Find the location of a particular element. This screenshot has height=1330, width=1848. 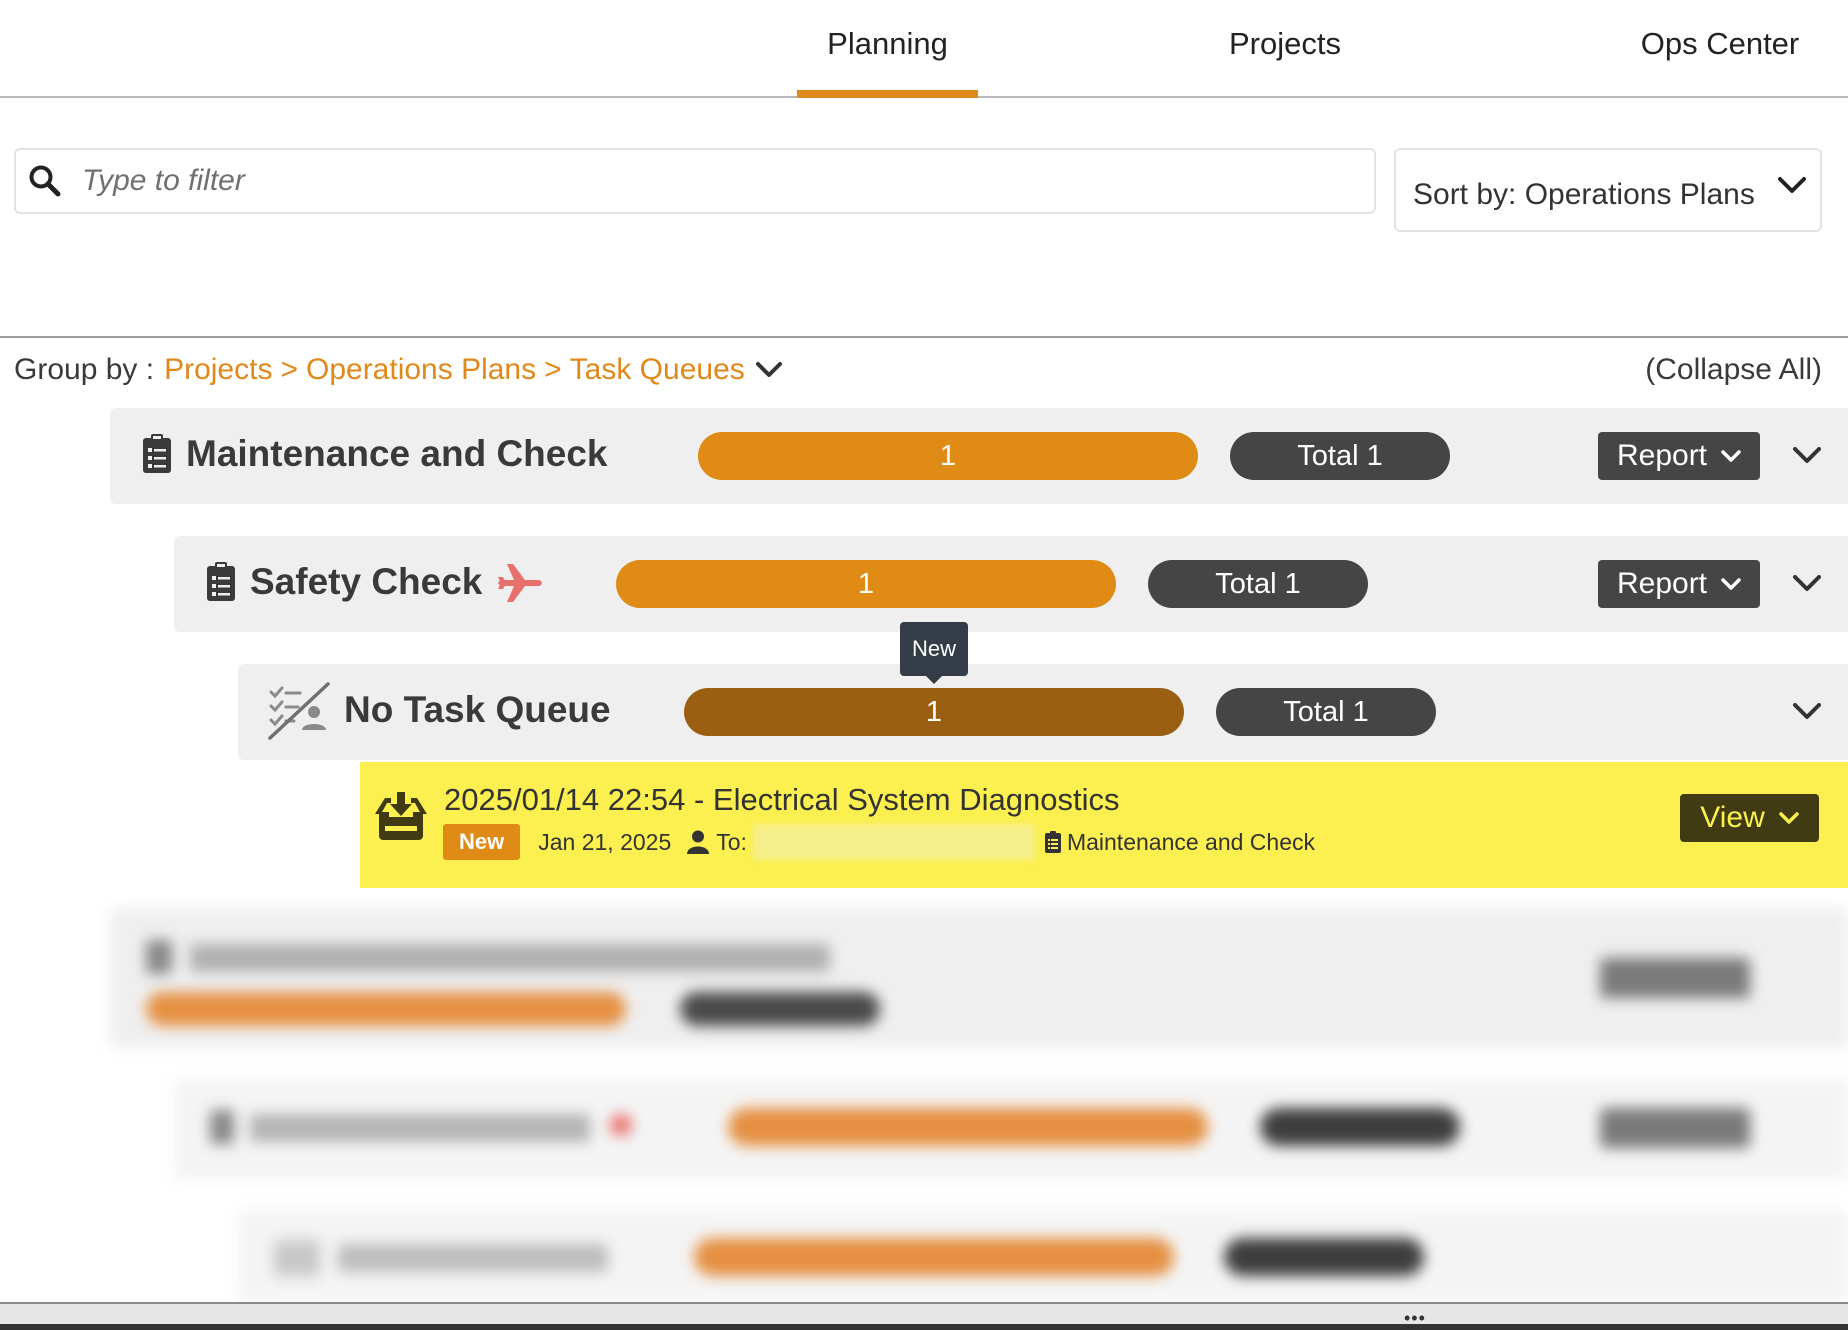

blurred-badge is located at coordinates (621, 1125).